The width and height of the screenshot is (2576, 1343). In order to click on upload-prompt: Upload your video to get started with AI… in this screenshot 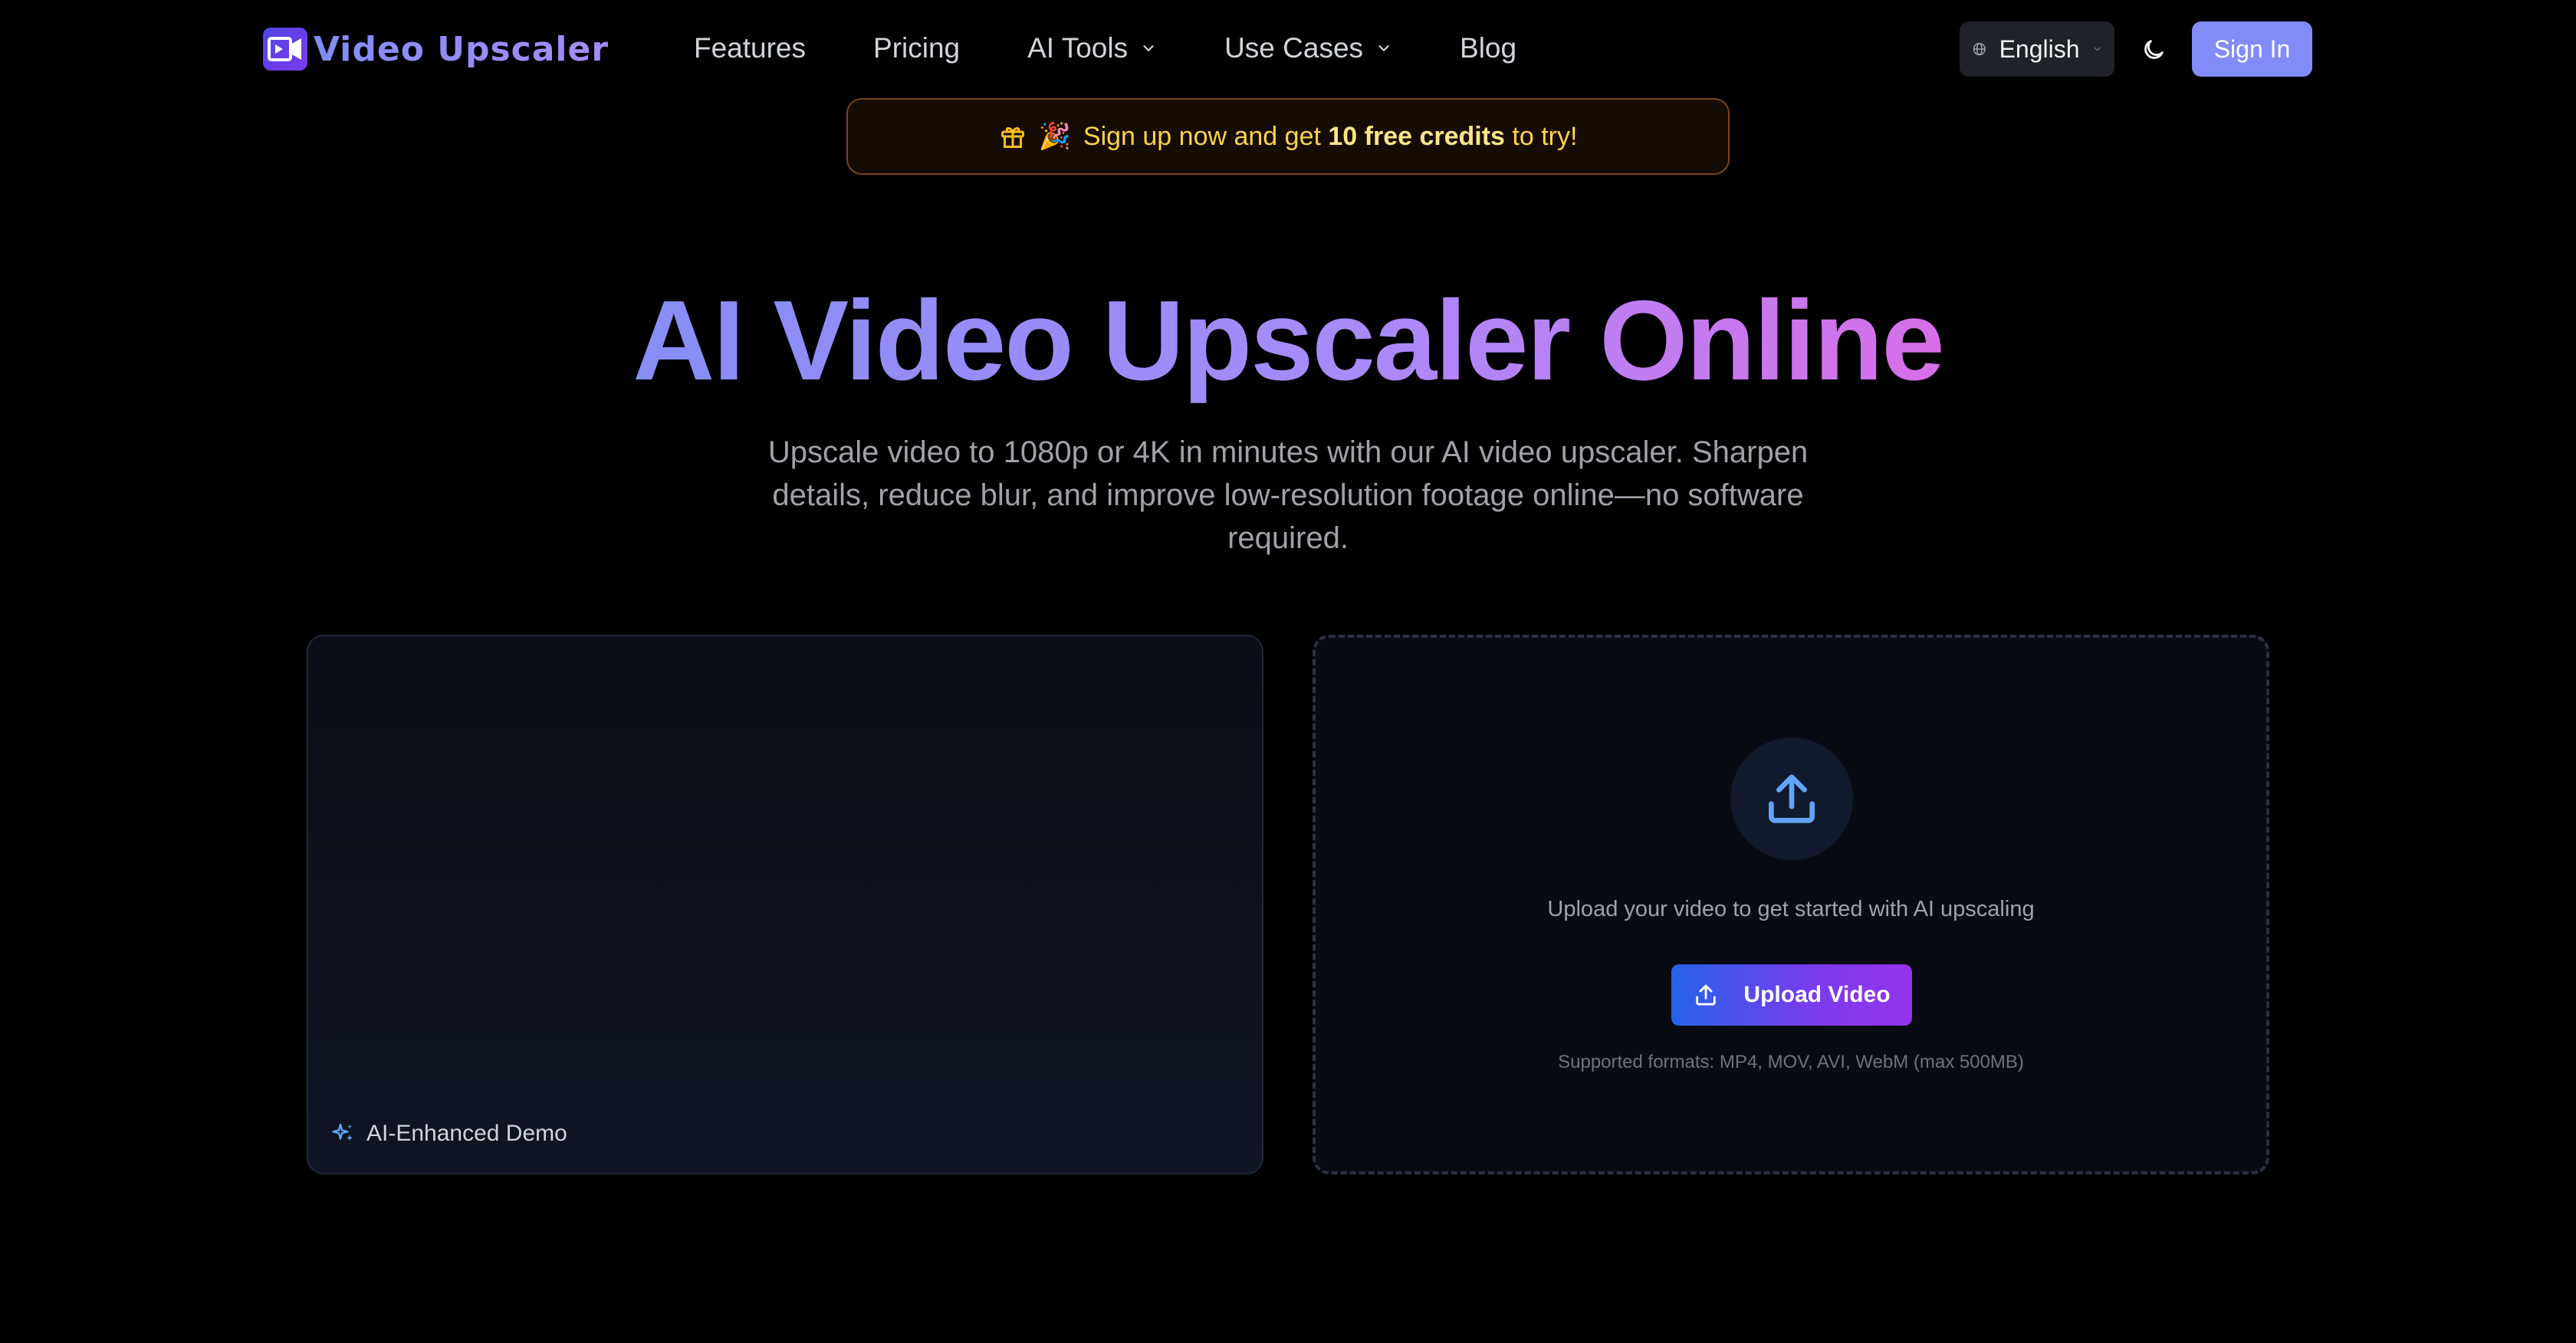, I will do `click(1791, 909)`.